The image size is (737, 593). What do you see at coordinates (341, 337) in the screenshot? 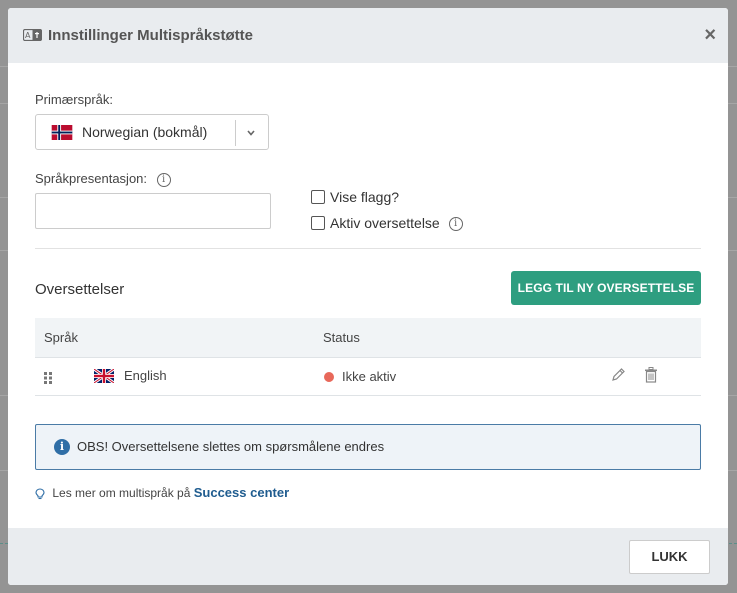
I see `column-status: Status` at bounding box center [341, 337].